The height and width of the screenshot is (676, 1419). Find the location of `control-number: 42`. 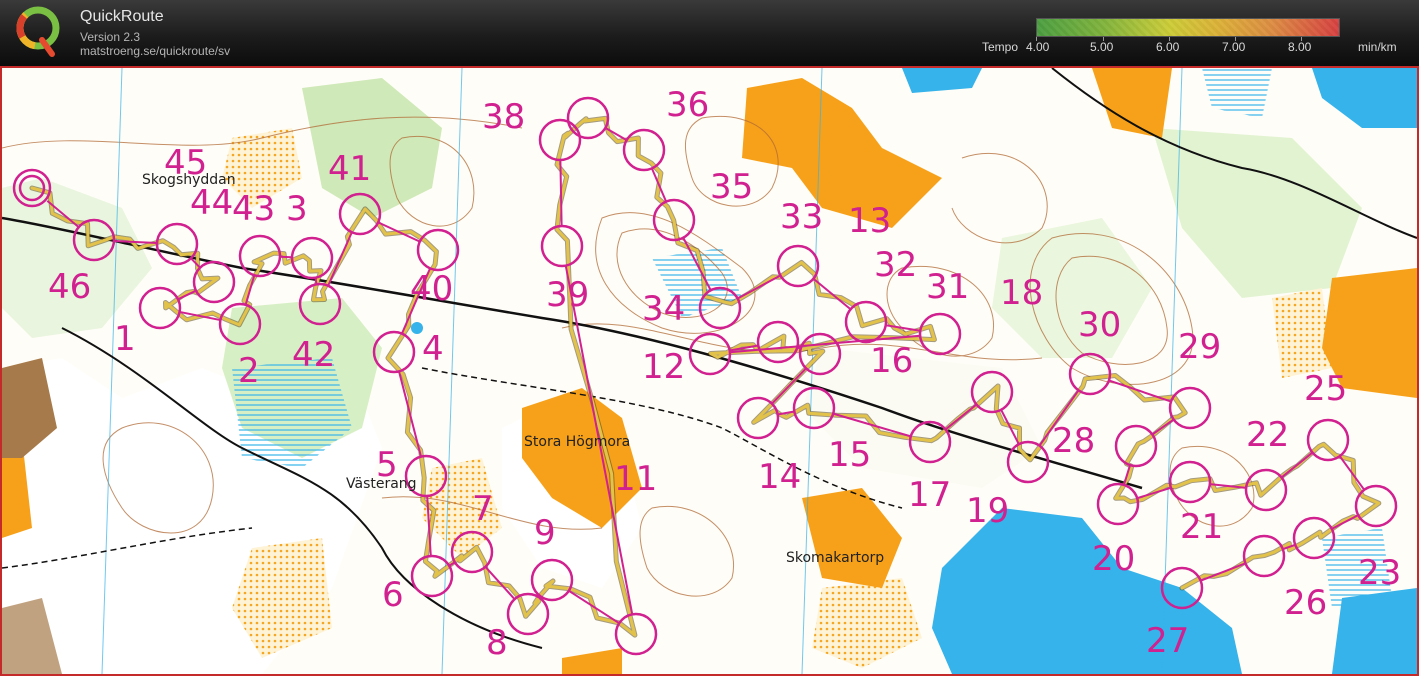

control-number: 42 is located at coordinates (313, 355).